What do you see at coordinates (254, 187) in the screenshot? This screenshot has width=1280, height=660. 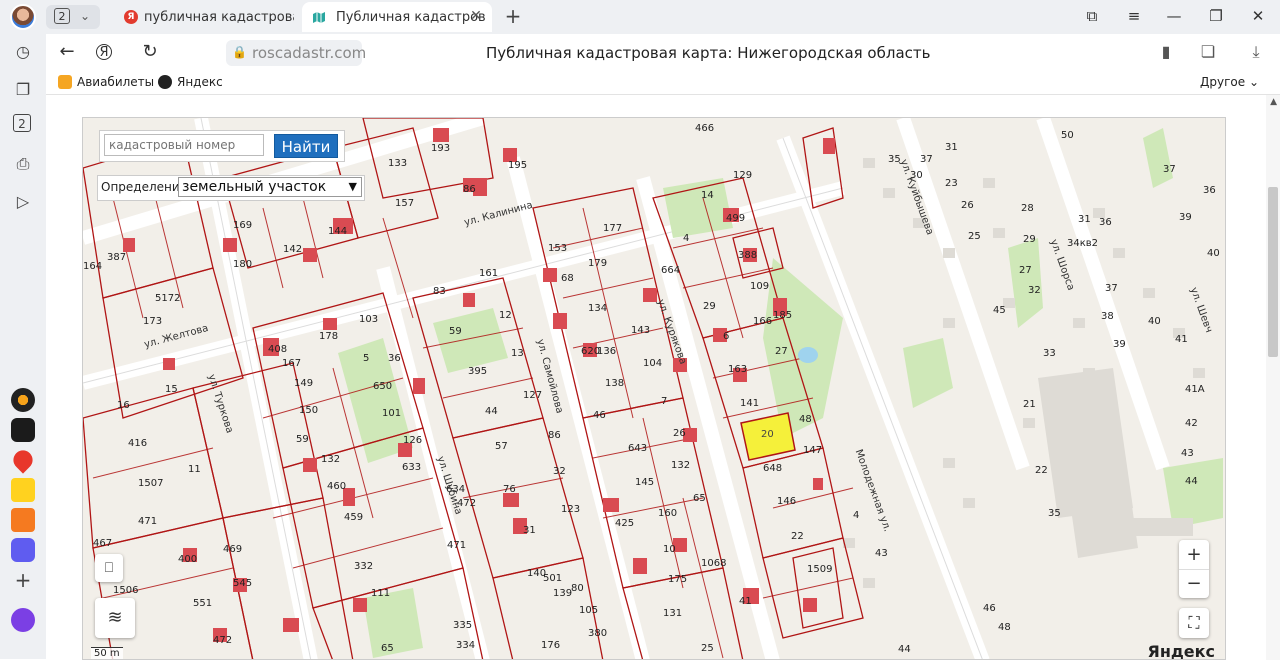 I see `definition-value: земельный участок` at bounding box center [254, 187].